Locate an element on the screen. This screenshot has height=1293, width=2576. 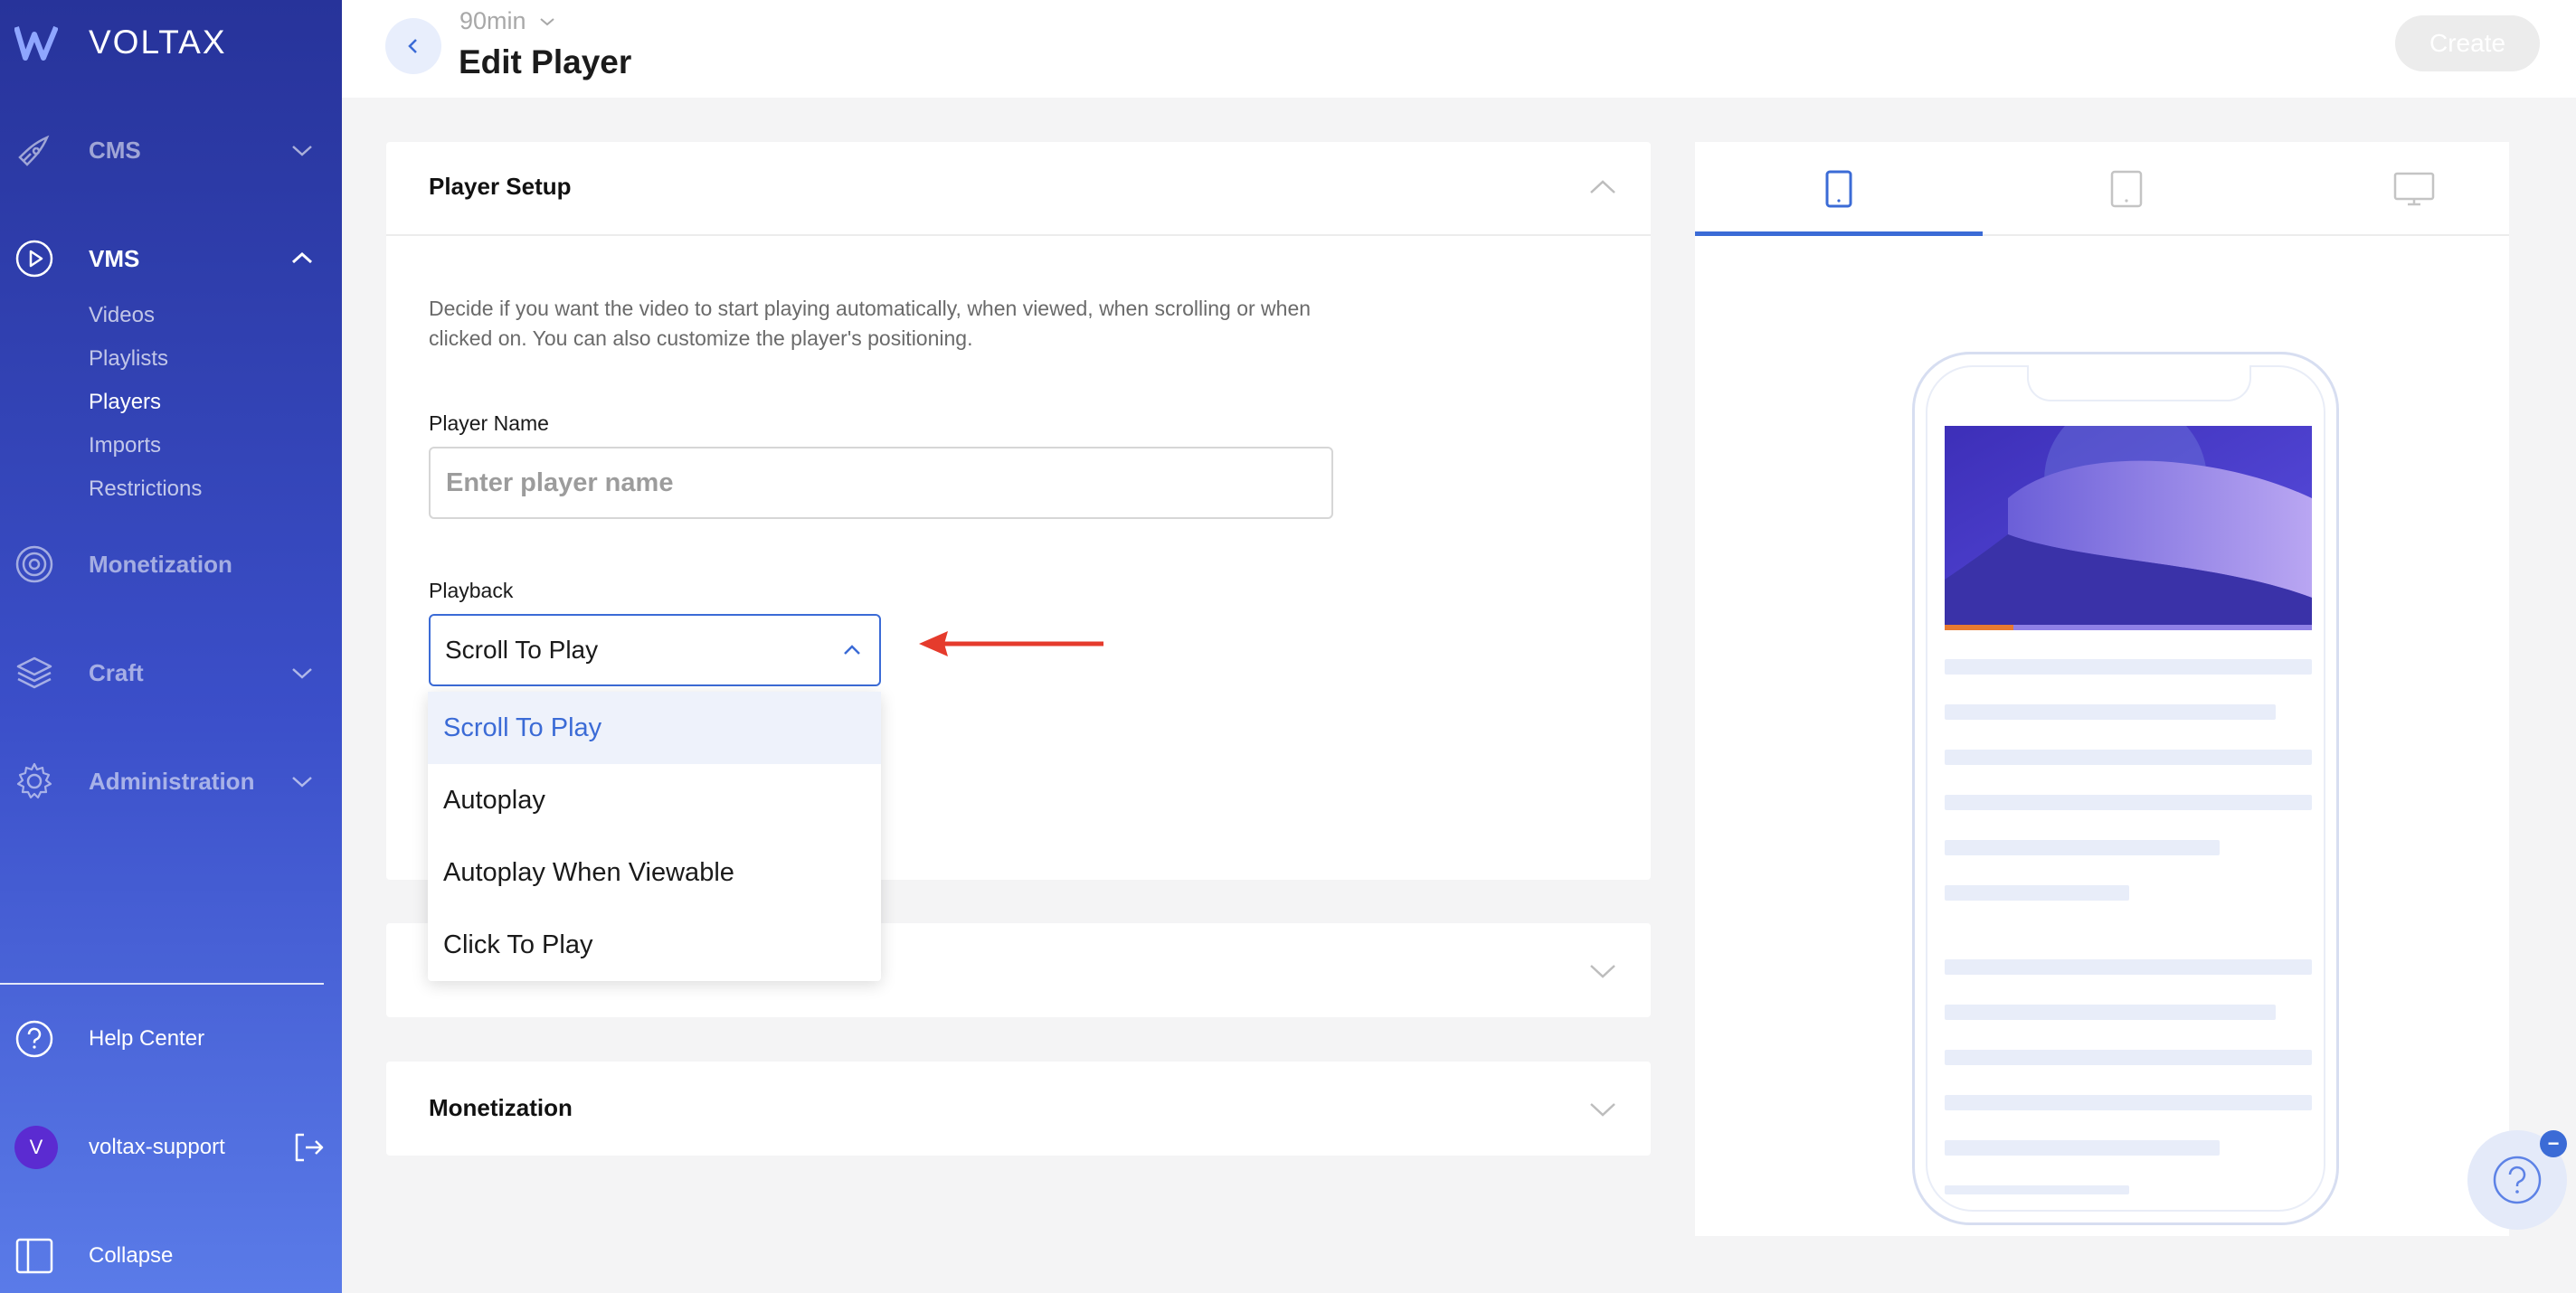
sidebar-sub-playlists: Playlists is located at coordinates (128, 359).